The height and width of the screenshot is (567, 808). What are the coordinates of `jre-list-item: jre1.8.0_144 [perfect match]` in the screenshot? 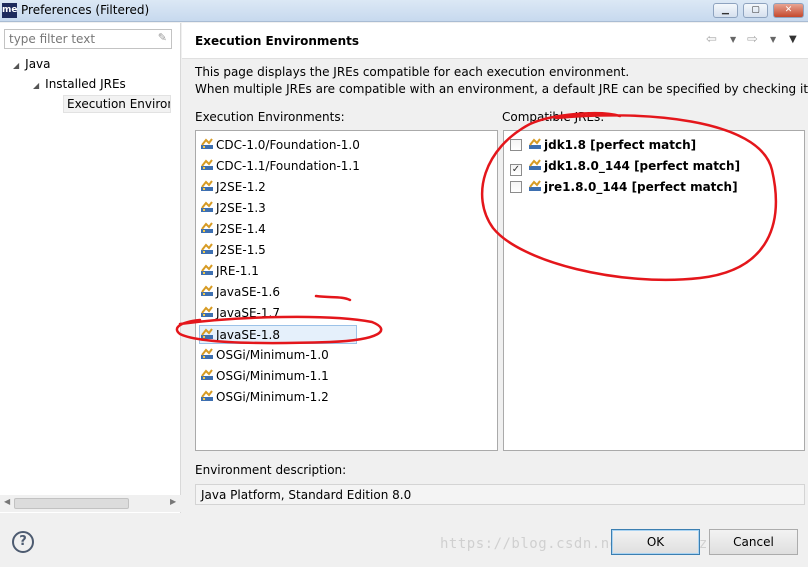 It's located at (624, 187).